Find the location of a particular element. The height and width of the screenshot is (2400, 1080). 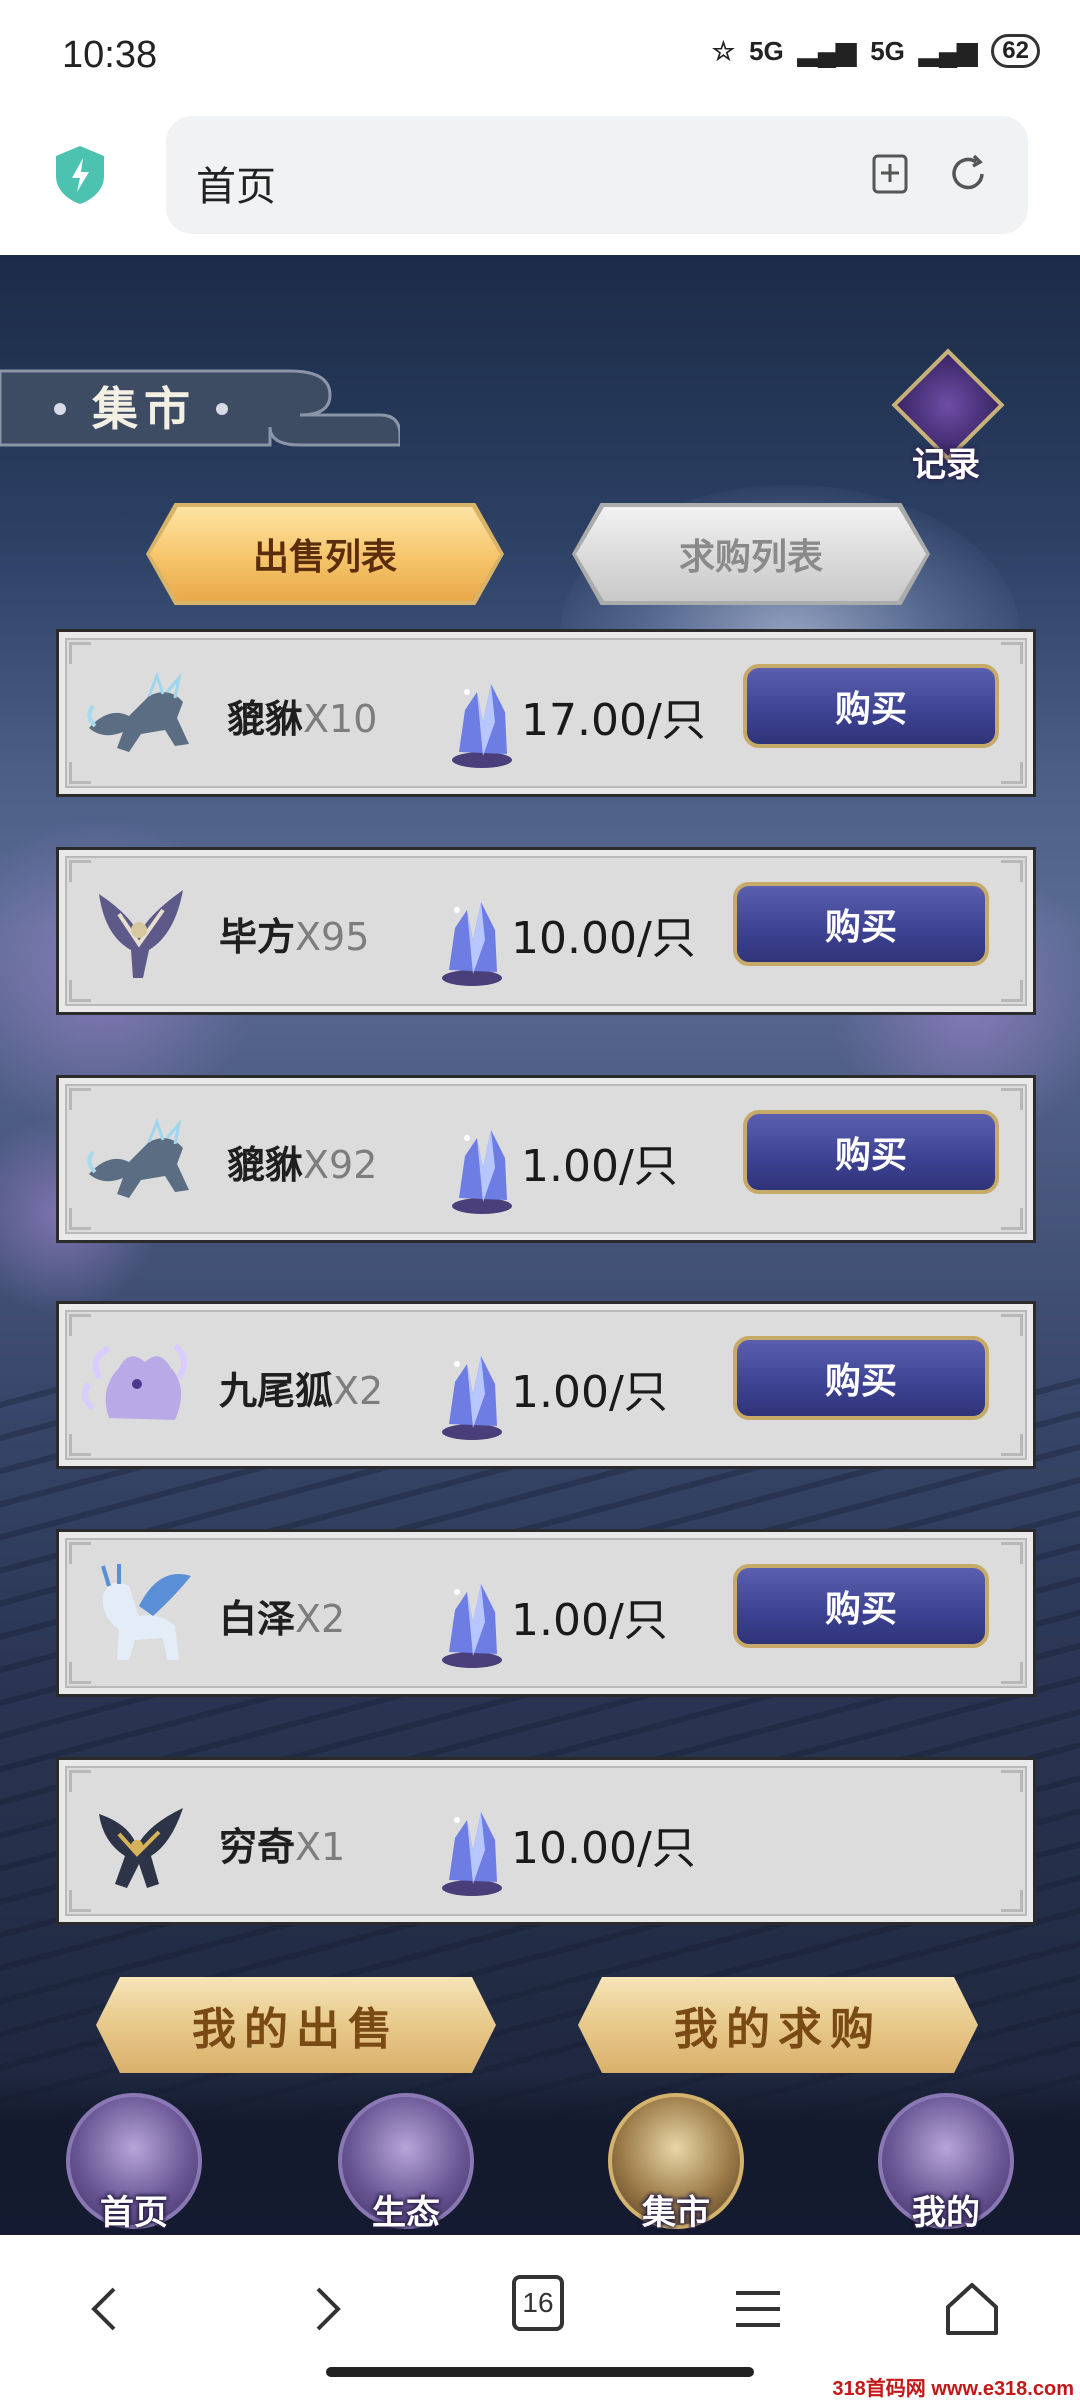

add-bookmark-icon is located at coordinates (890, 174).